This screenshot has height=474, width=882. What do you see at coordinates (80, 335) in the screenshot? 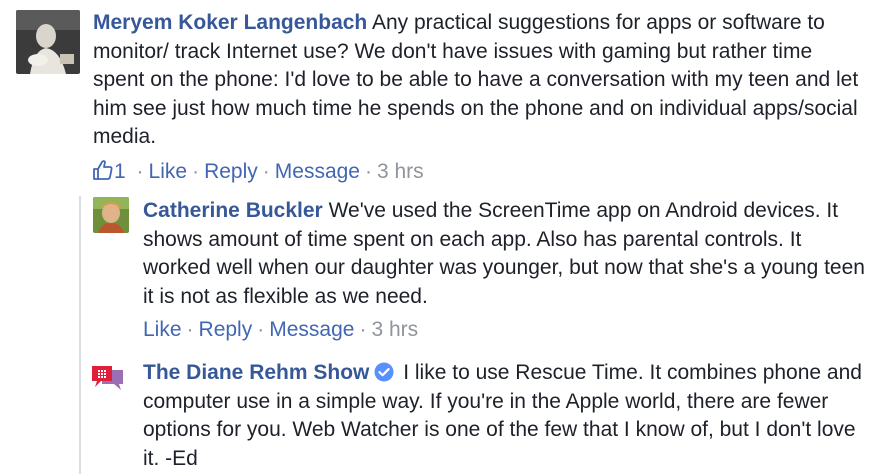
I see `reply-thread-line` at bounding box center [80, 335].